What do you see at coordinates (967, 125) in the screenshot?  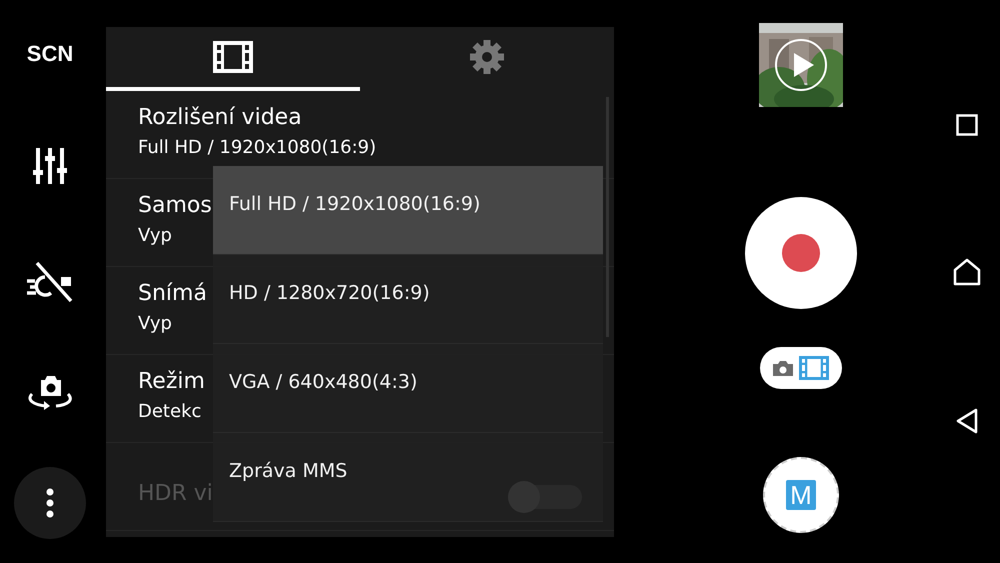 I see `recents-icon` at bounding box center [967, 125].